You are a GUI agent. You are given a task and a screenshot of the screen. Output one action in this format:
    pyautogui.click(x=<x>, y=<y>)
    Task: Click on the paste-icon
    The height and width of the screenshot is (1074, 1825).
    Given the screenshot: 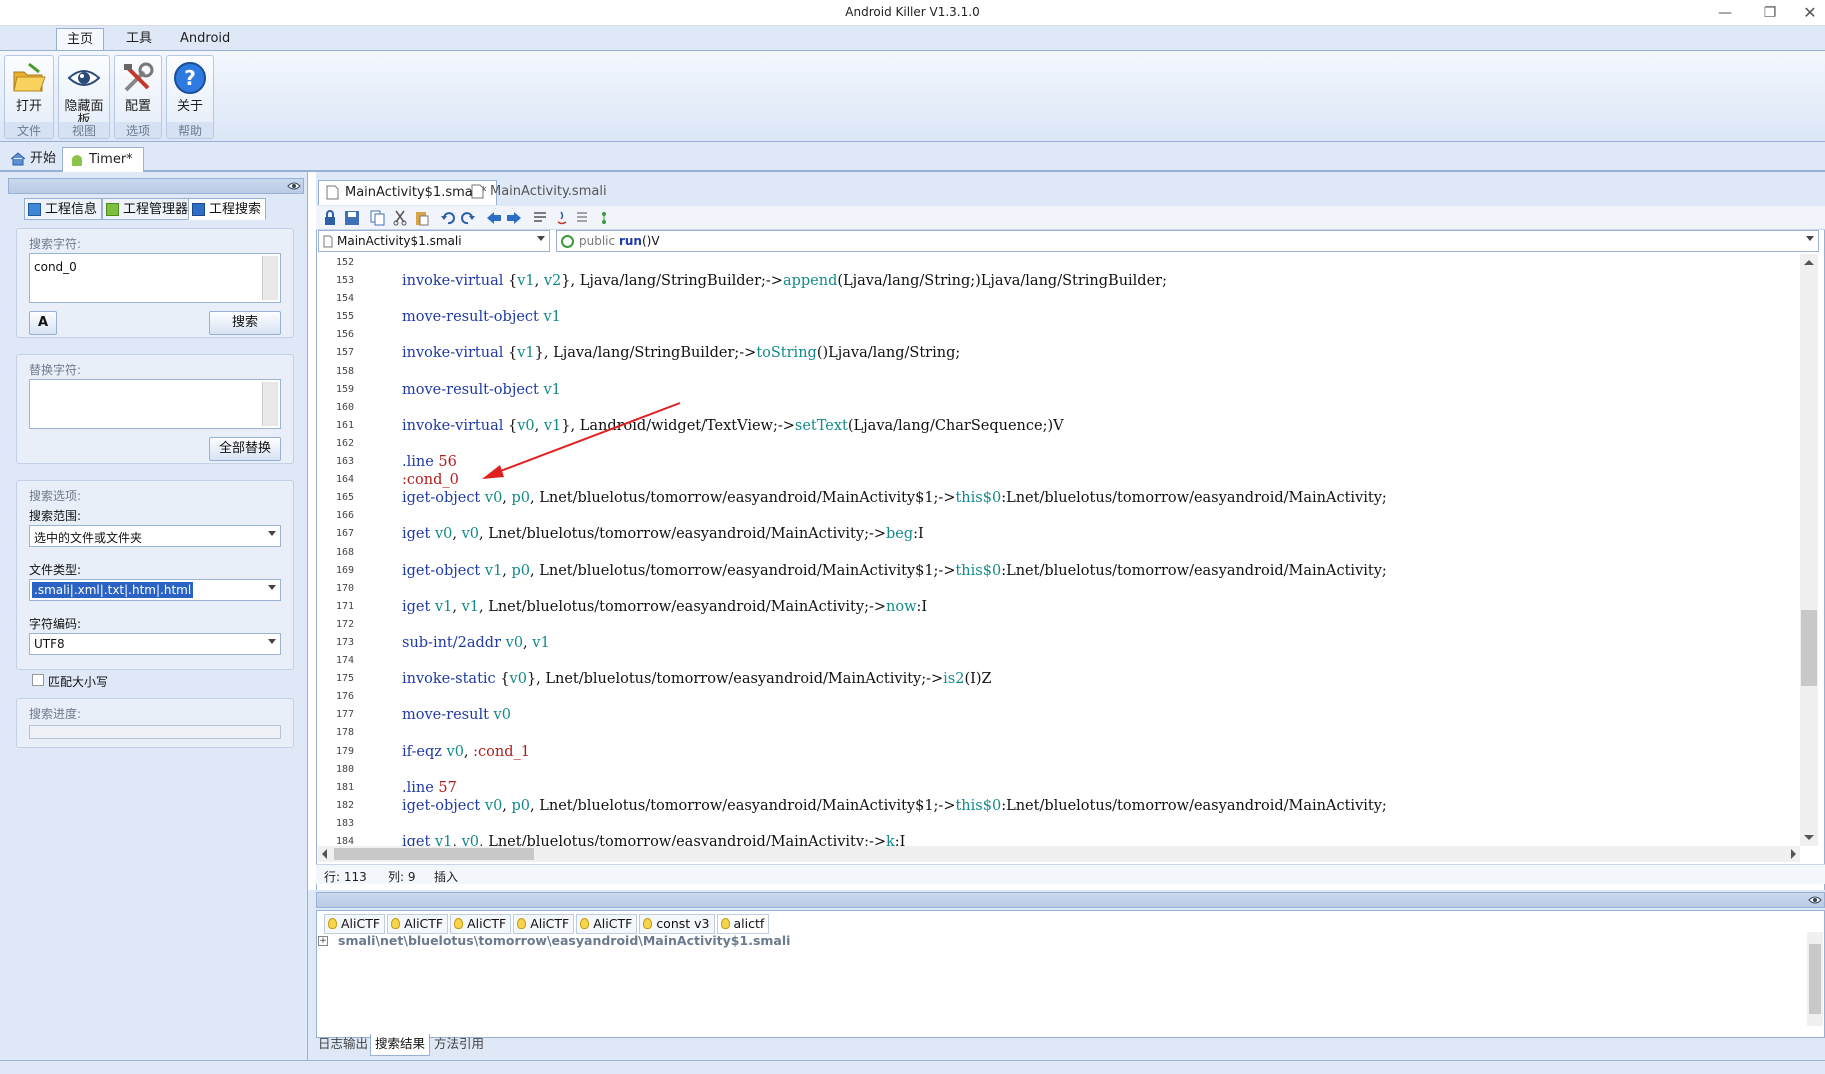 What is the action you would take?
    pyautogui.click(x=422, y=218)
    